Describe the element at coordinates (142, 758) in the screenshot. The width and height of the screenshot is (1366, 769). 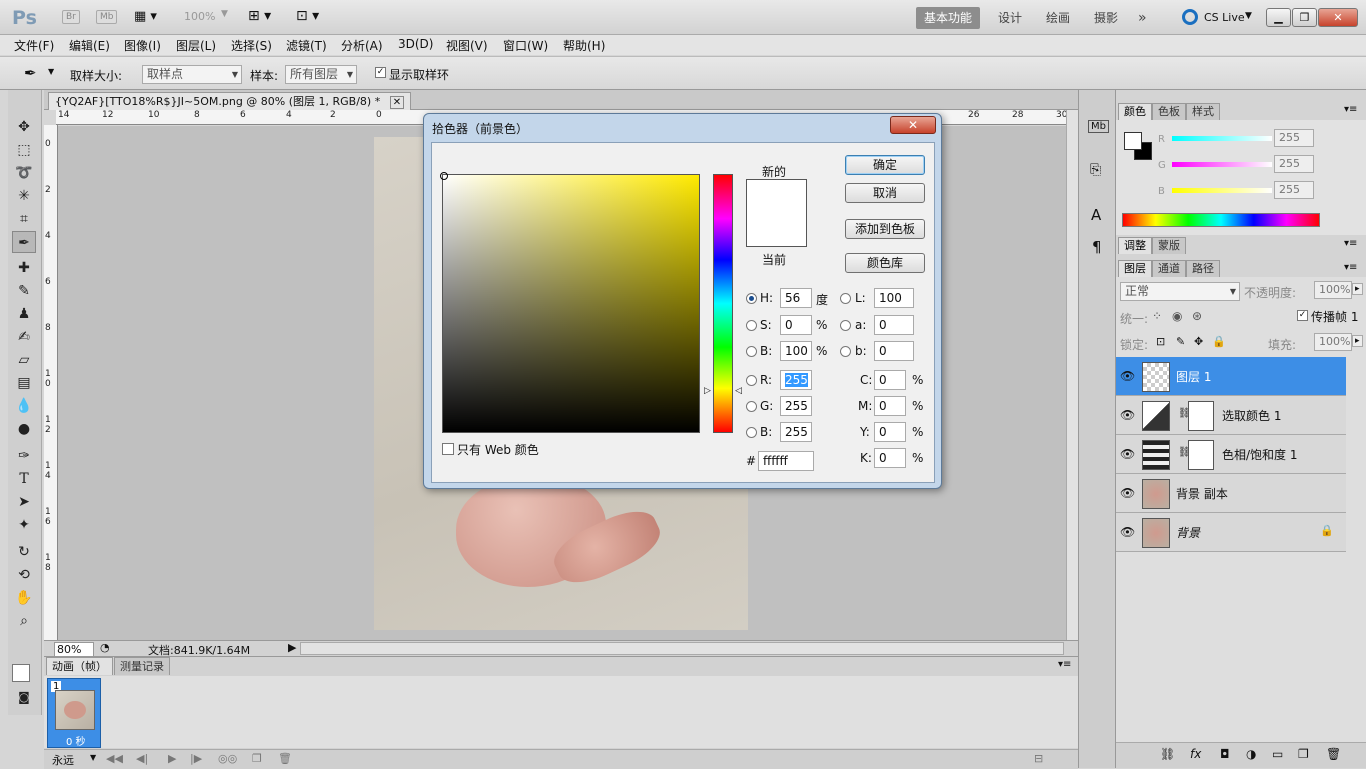
I see `previous-frame-icon: ◀|` at that location.